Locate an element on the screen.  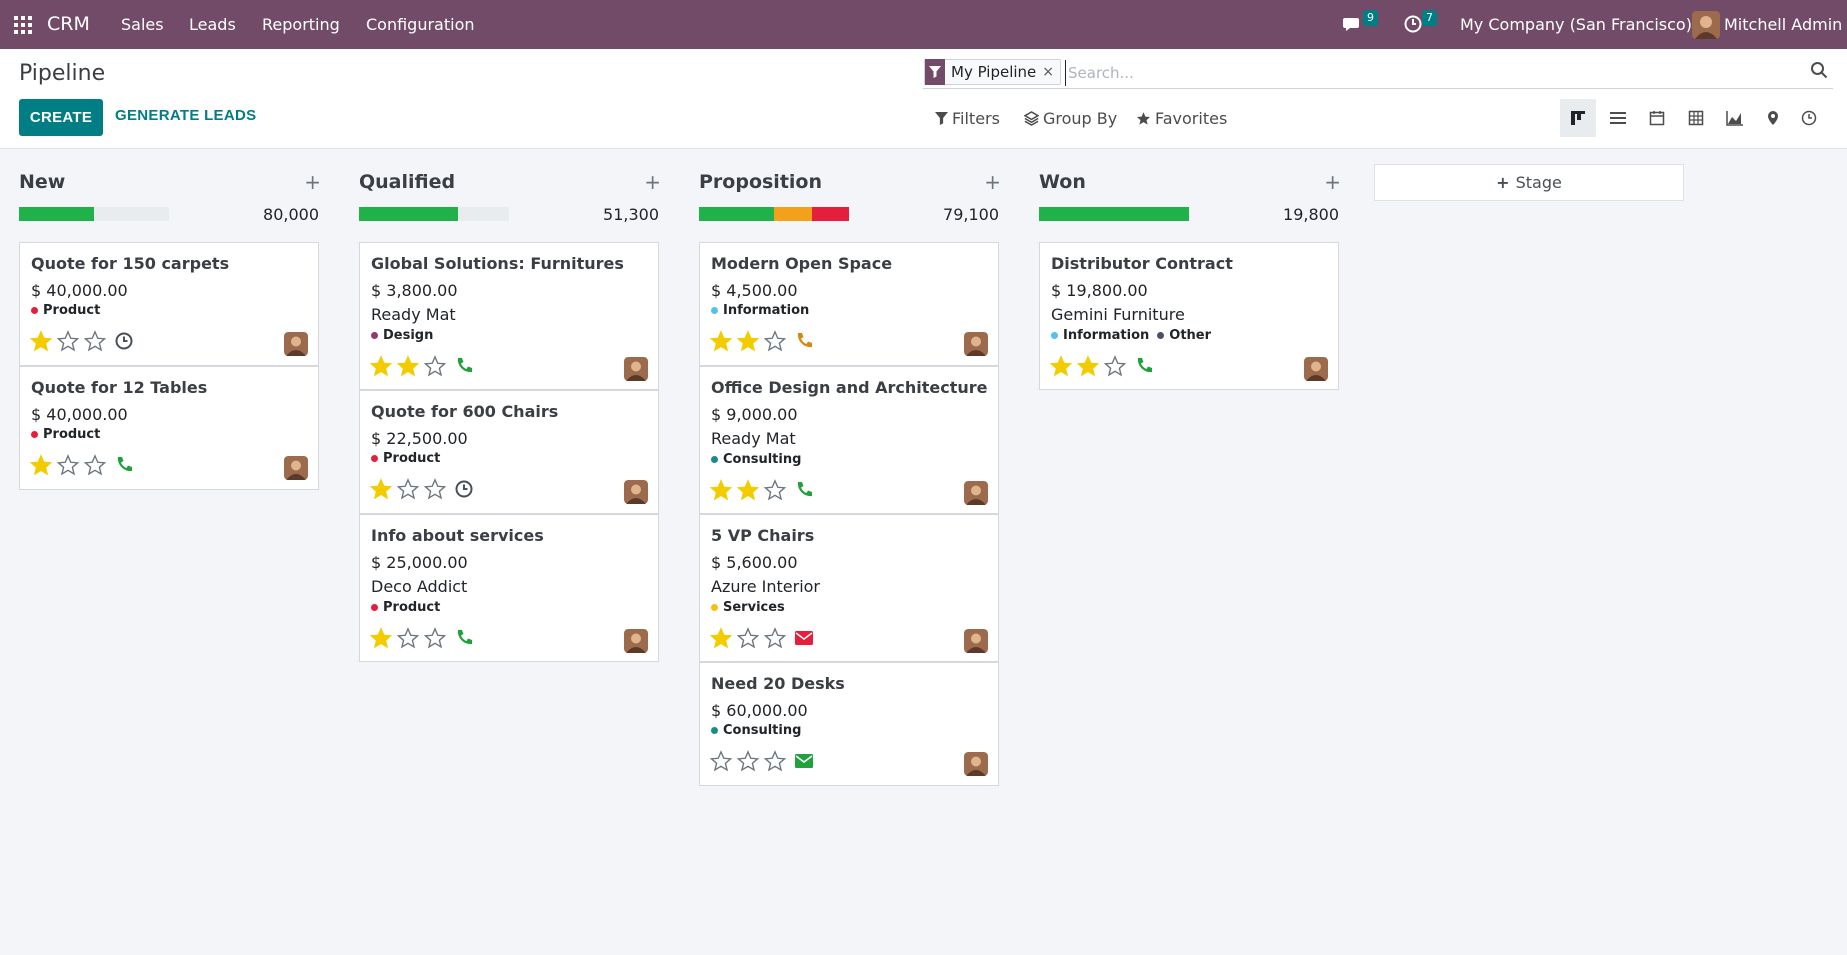
kanban-card: Modern Open Space $ 4,500.00 Information is located at coordinates (849, 304).